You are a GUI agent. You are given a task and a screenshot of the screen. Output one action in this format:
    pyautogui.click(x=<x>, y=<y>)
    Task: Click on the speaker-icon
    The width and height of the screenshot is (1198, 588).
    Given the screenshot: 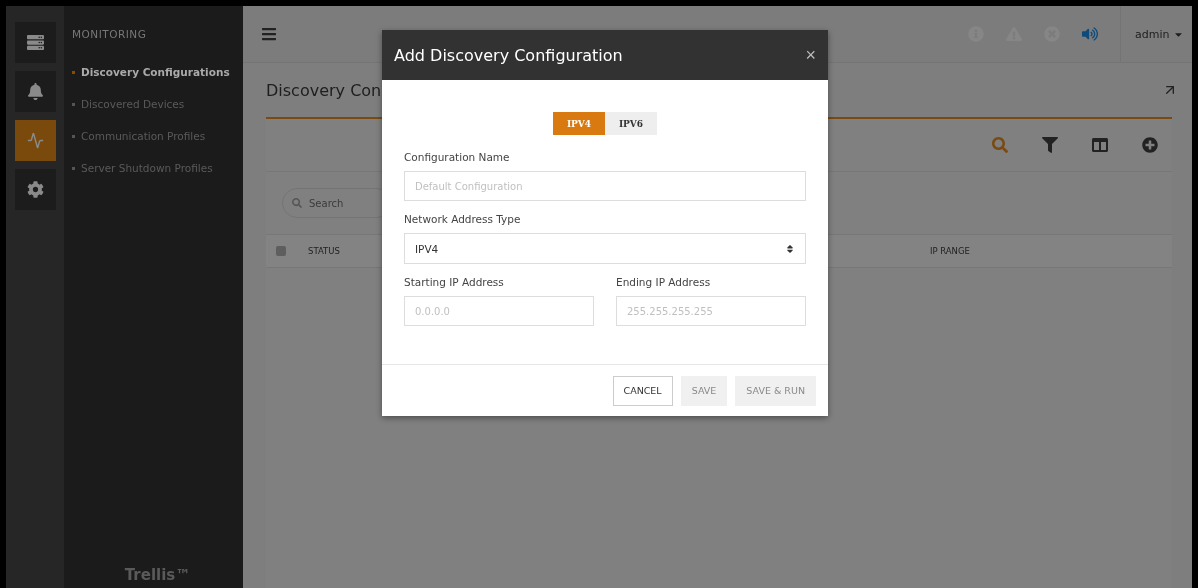 What is the action you would take?
    pyautogui.click(x=1090, y=34)
    